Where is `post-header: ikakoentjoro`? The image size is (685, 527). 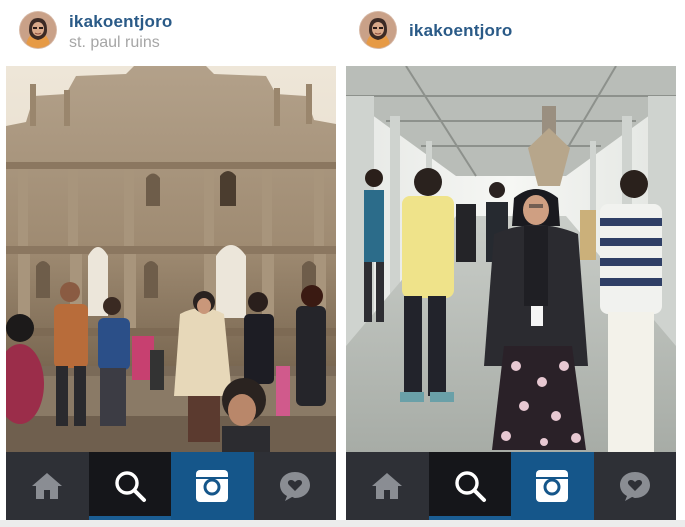
post-header: ikakoentjoro is located at coordinates (511, 32).